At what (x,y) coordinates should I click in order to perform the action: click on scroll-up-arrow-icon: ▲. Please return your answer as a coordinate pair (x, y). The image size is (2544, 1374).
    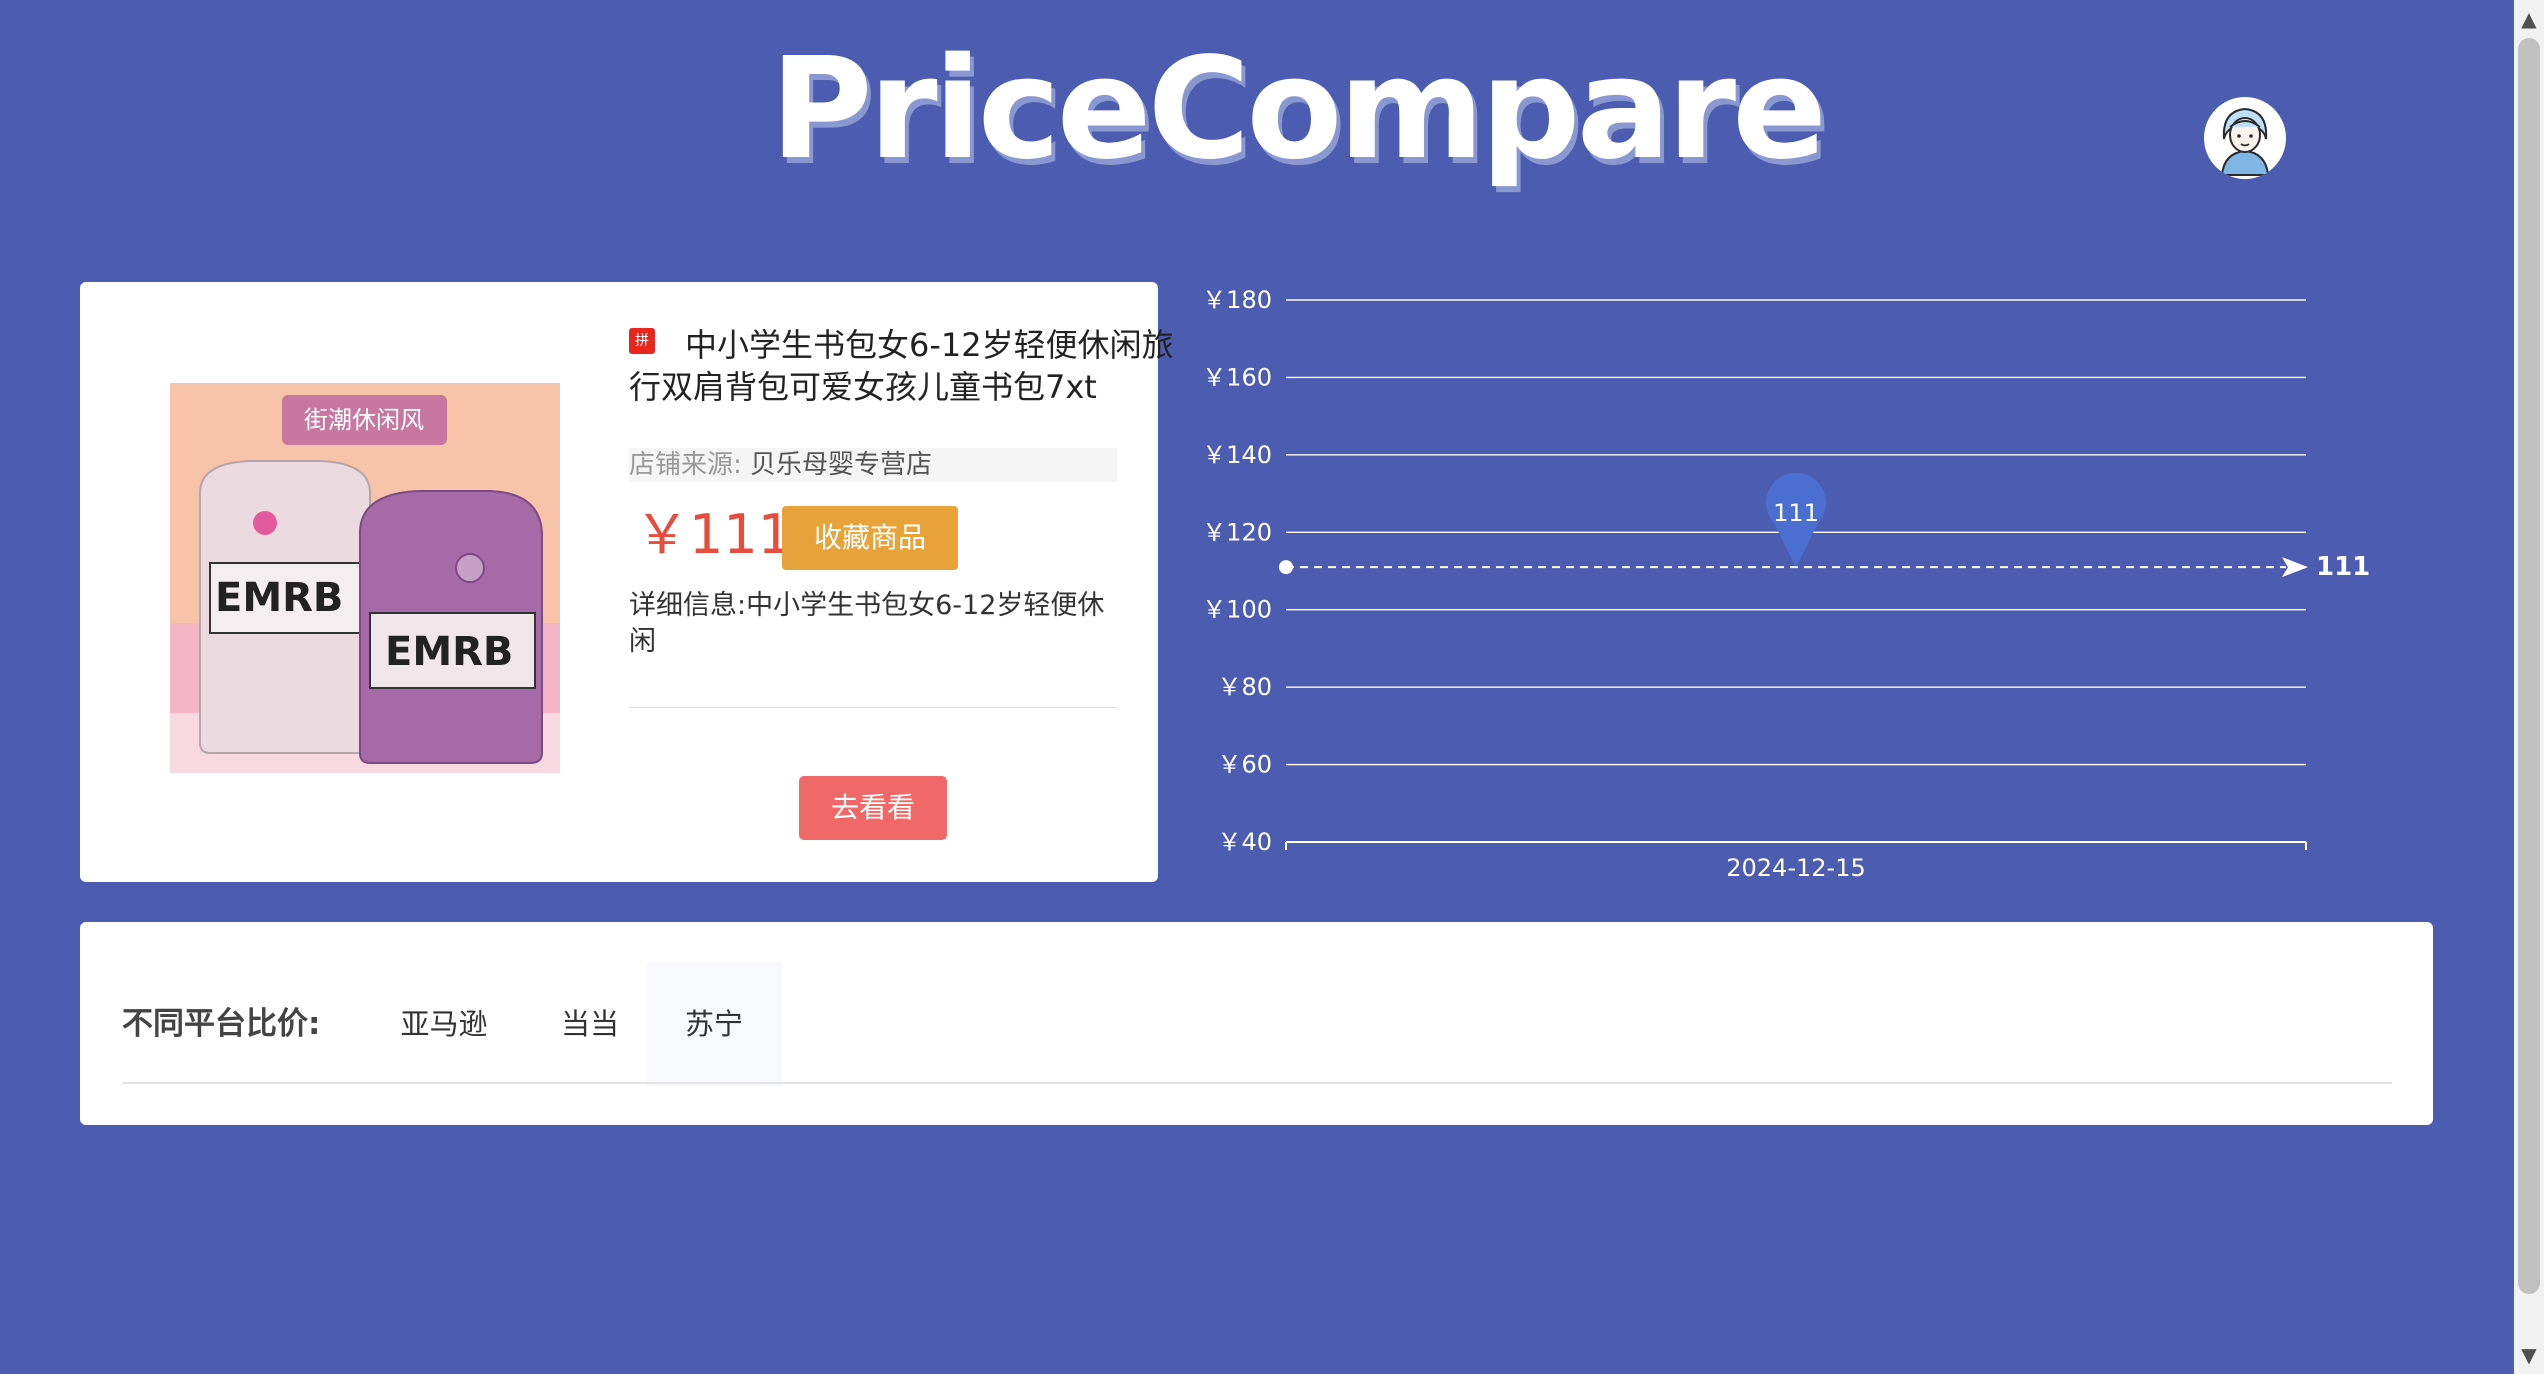
    Looking at the image, I should click on (2529, 19).